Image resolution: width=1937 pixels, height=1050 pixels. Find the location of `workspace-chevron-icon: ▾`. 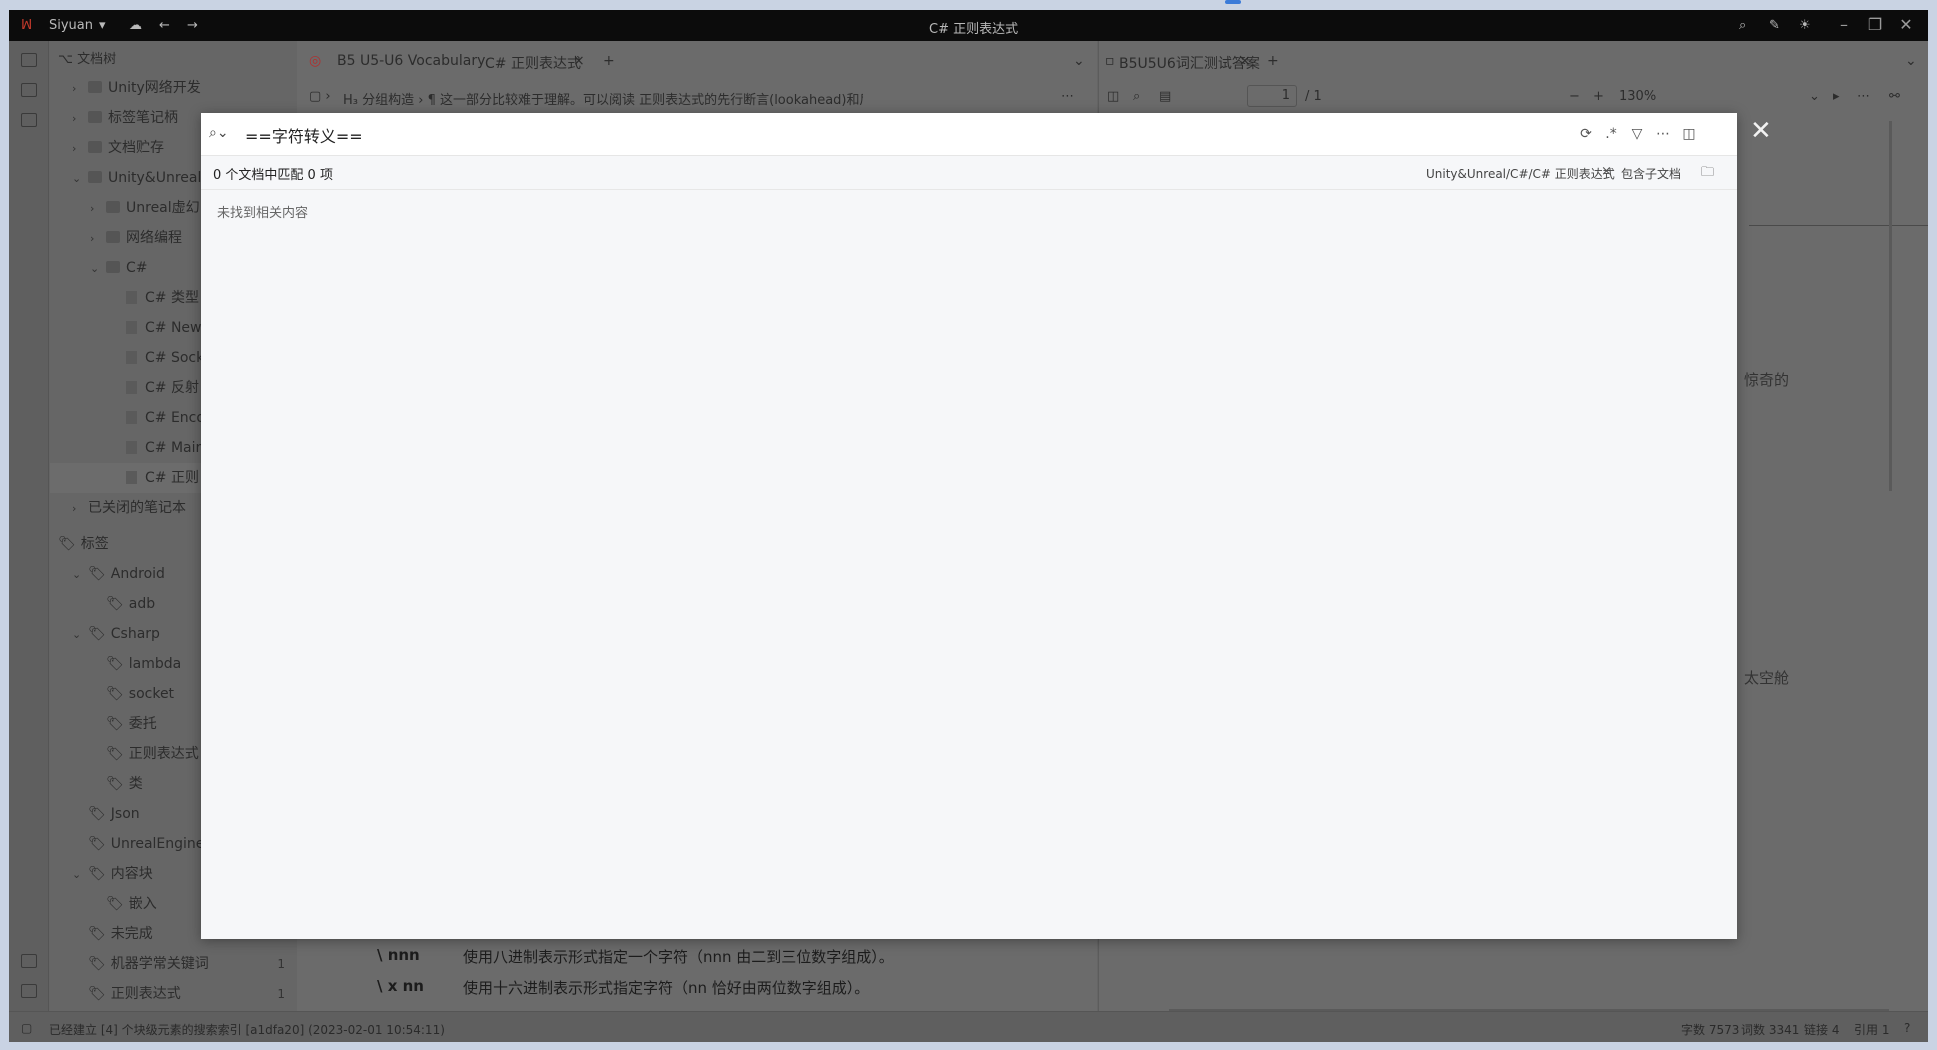

workspace-chevron-icon: ▾ is located at coordinates (102, 25).